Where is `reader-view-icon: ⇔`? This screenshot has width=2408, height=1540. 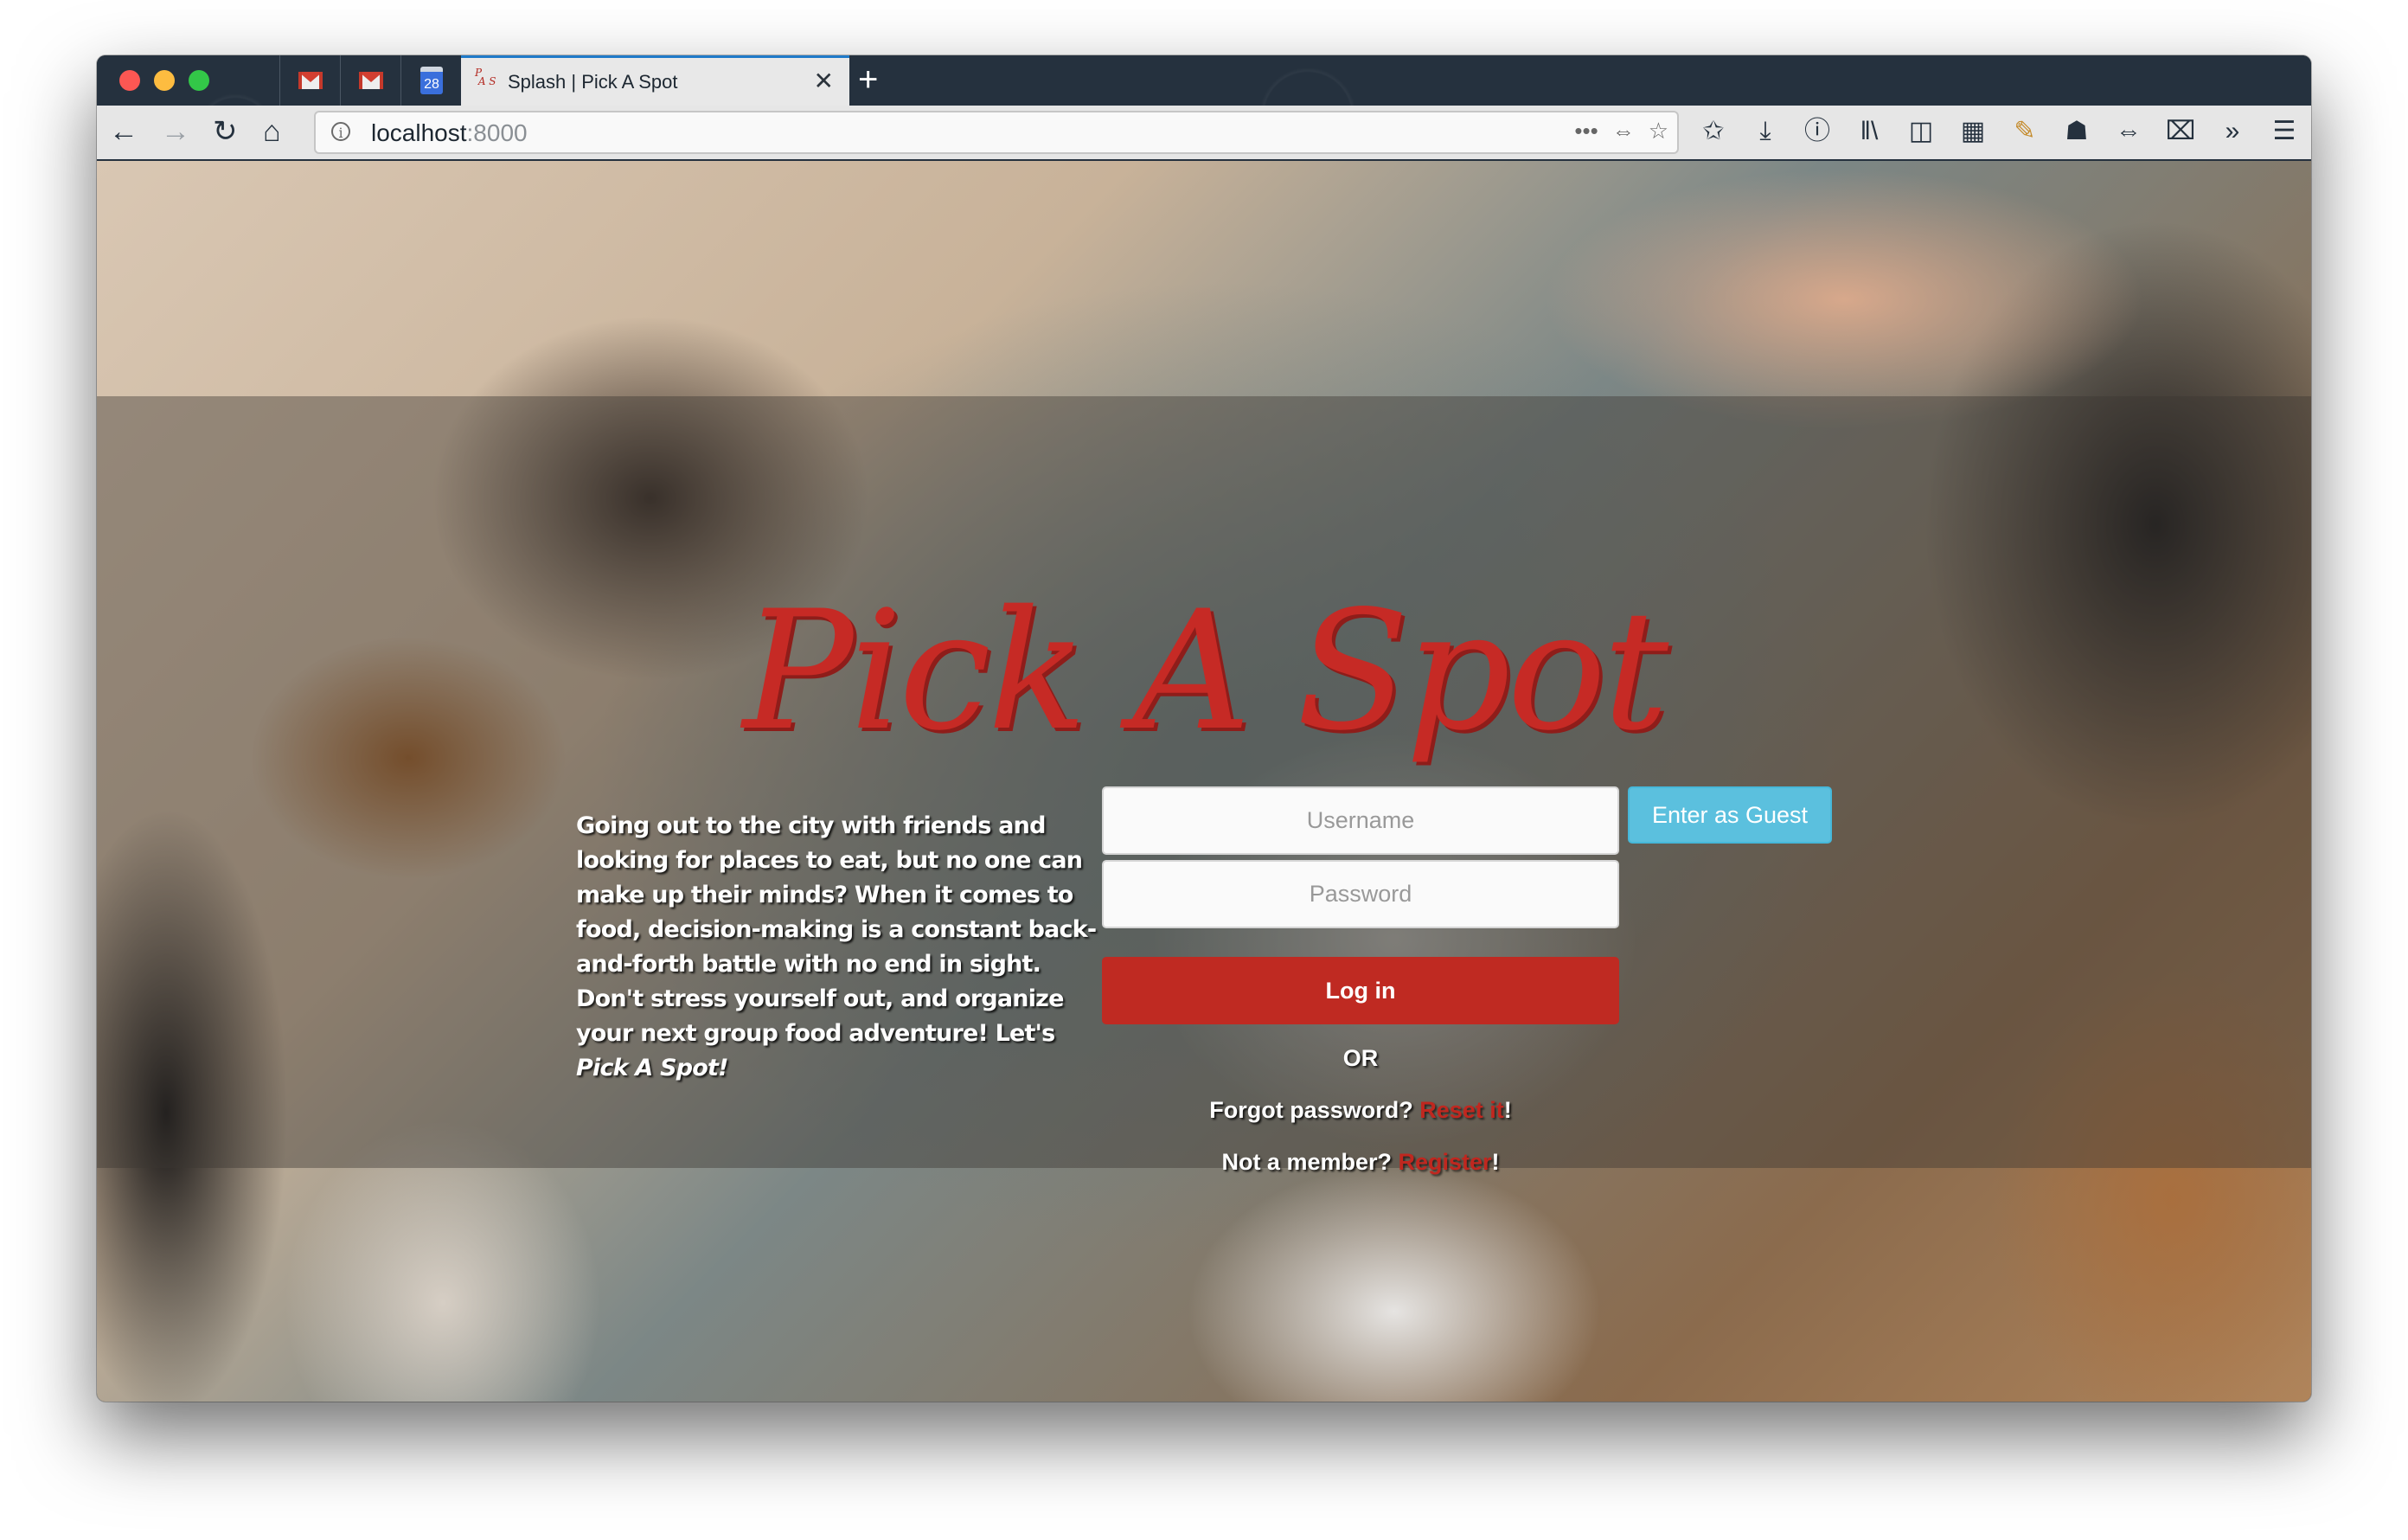
reader-view-icon: ⇔ is located at coordinates (1623, 131).